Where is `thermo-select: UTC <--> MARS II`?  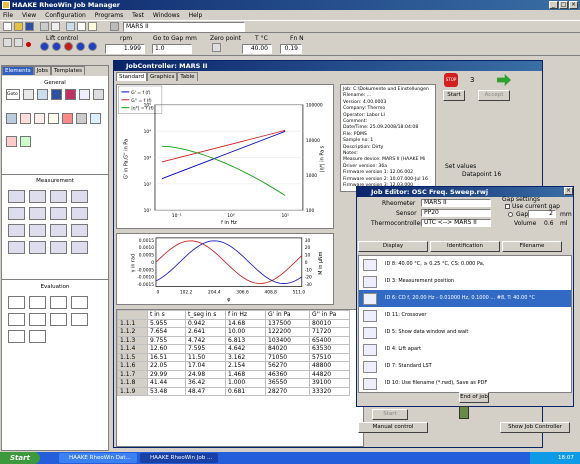
thermo-select: UTC <--> MARS II is located at coordinates (456, 223).